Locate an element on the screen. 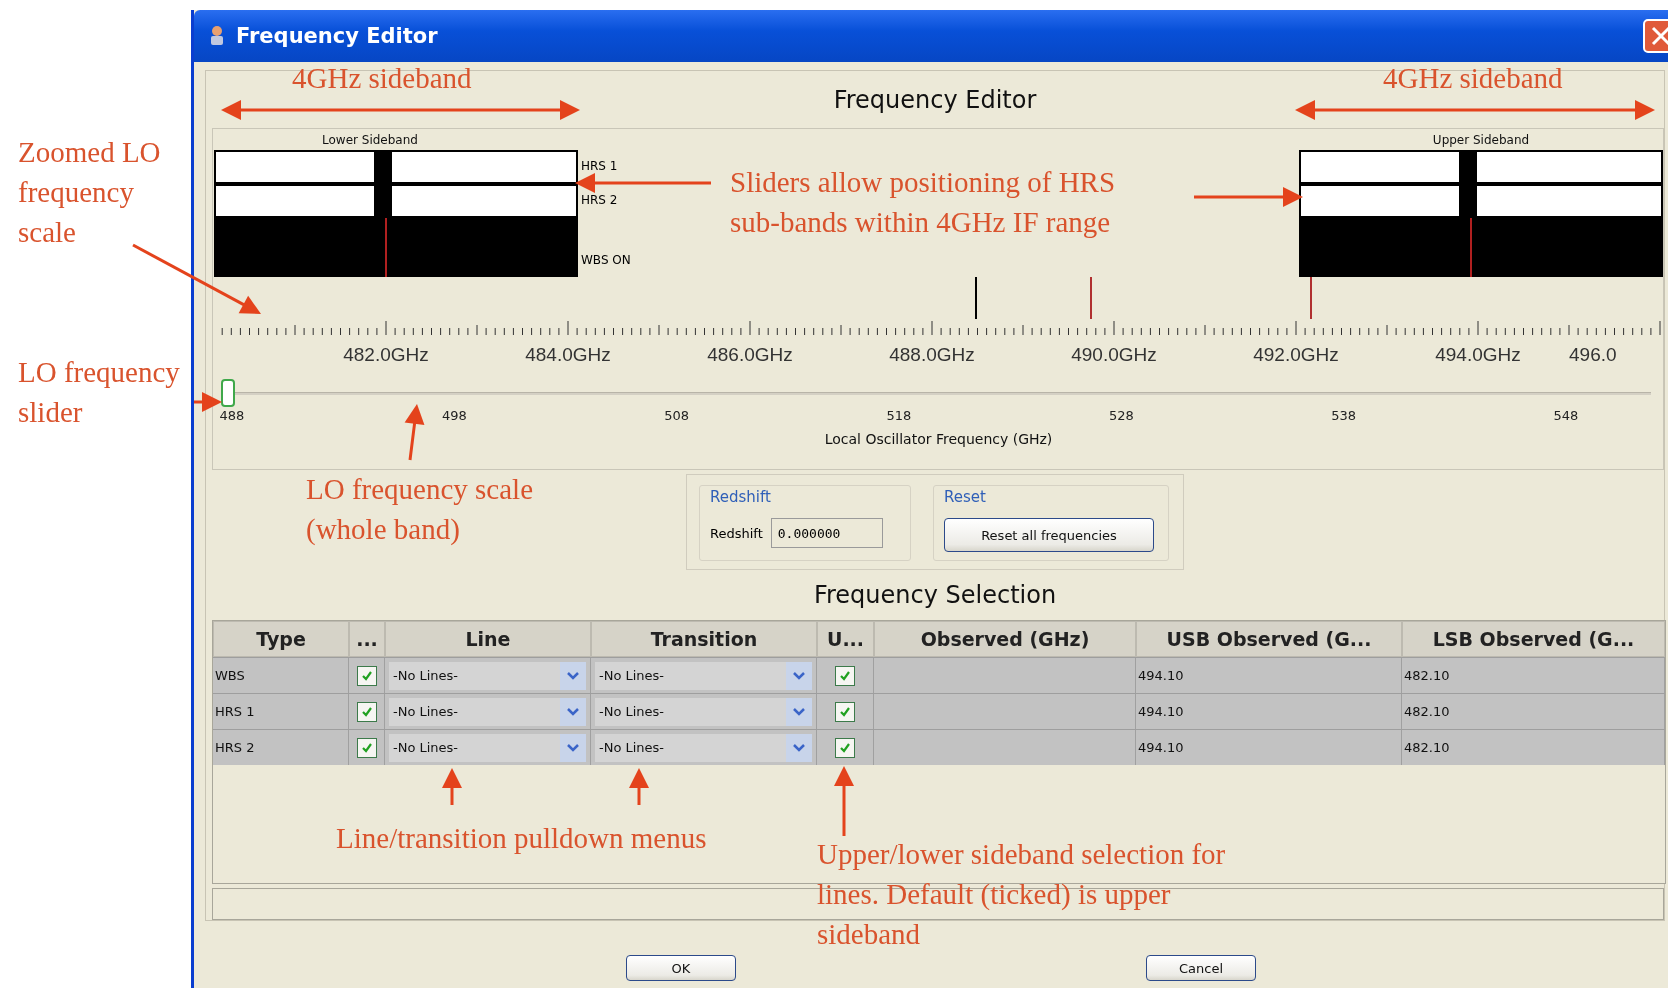 The image size is (1668, 988). scale-label: 482.0GHz is located at coordinates (386, 355).